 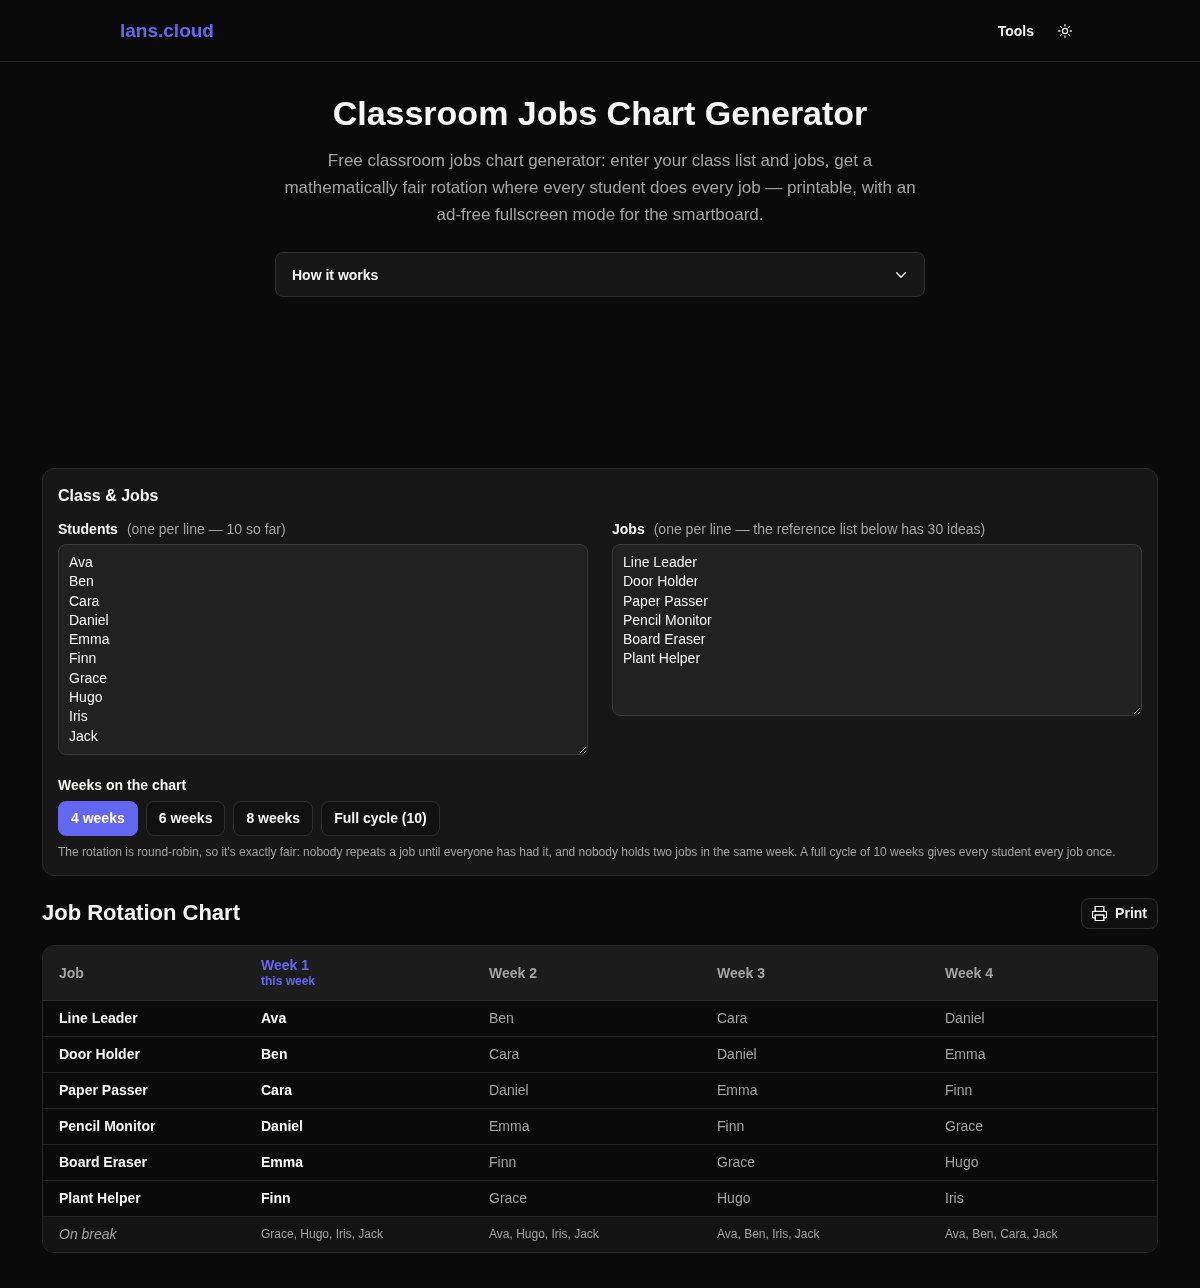 What do you see at coordinates (98, 818) in the screenshot?
I see `week-option-button: 4 weeks` at bounding box center [98, 818].